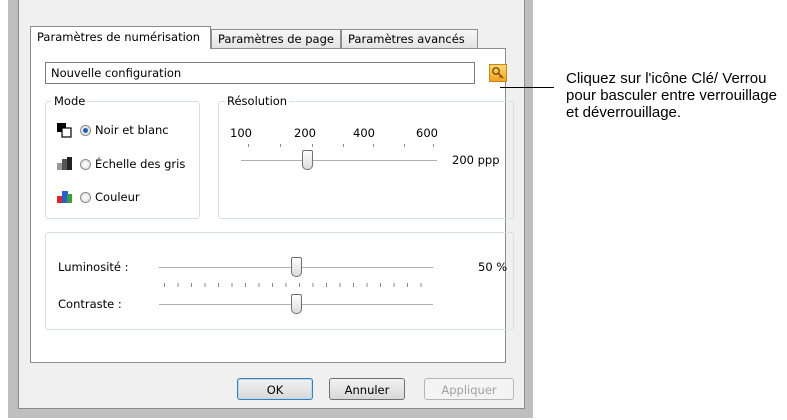 This screenshot has height=420, width=787. I want to click on brightness-value: 50 %, so click(493, 267).